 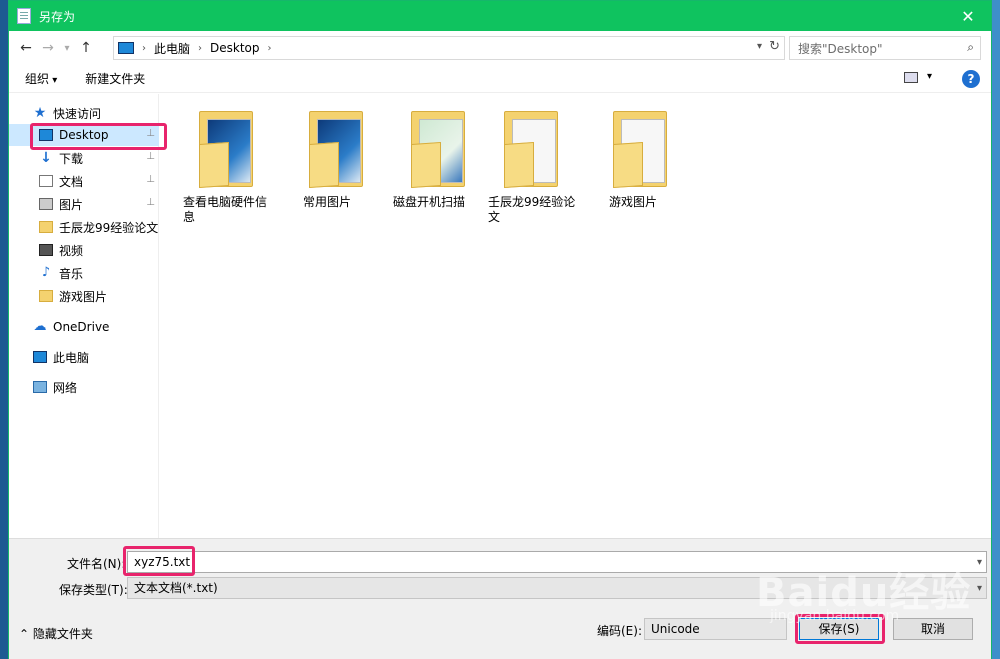 I want to click on filetype-label: 保存类型(T):, so click(x=93, y=590).